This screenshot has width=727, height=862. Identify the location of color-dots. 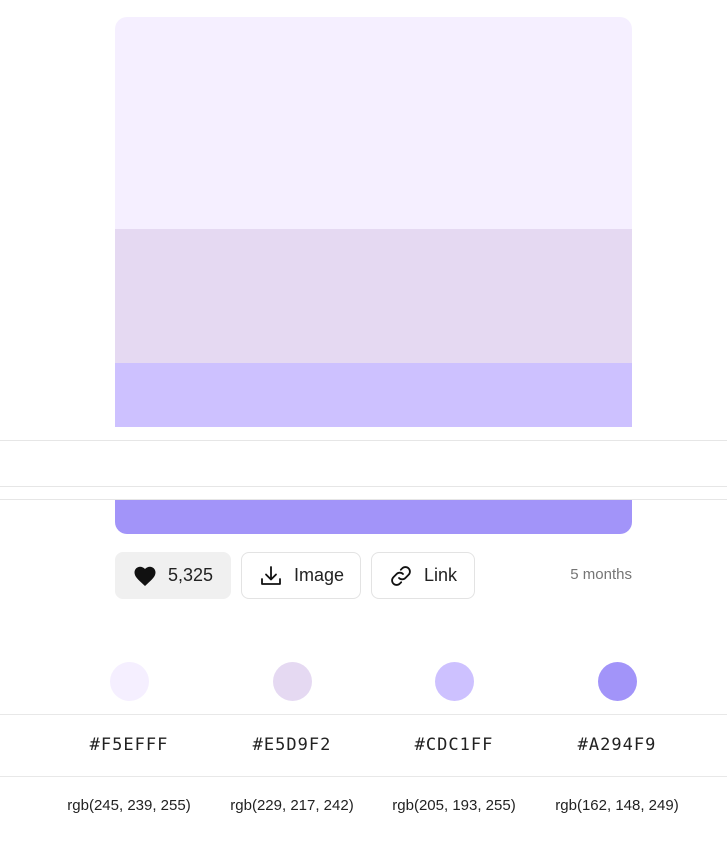
(363, 683).